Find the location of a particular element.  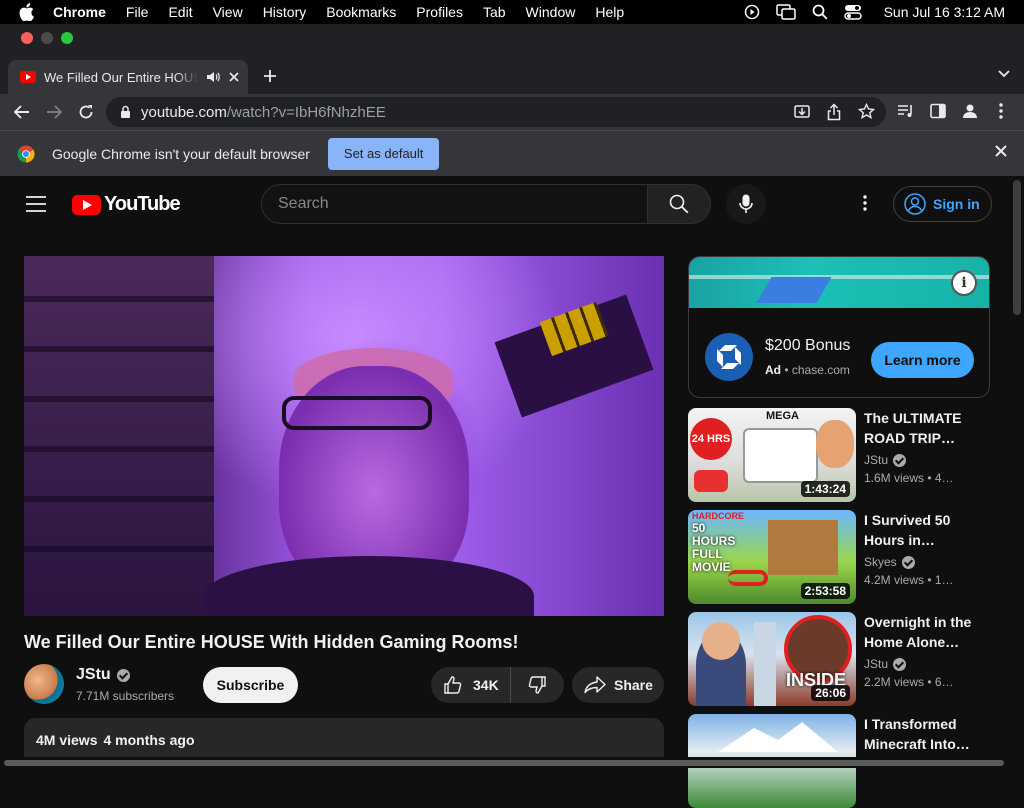

subscribe-button: Subscribe is located at coordinates (250, 685).